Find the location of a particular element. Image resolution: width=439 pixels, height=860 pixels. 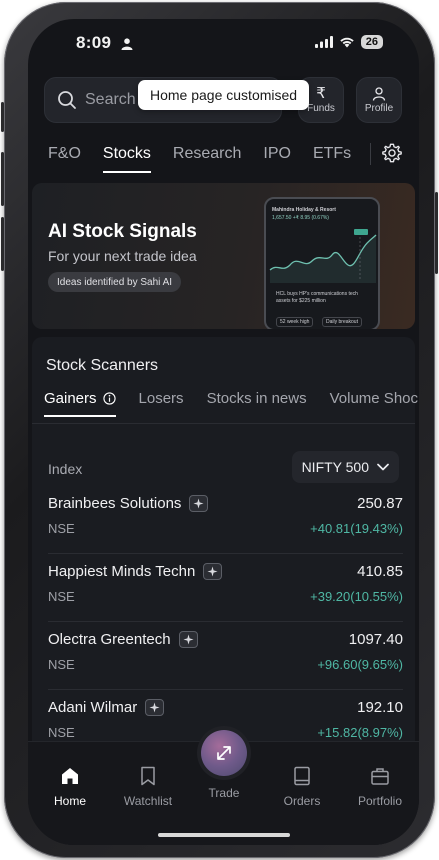

person-icon is located at coordinates (127, 44).